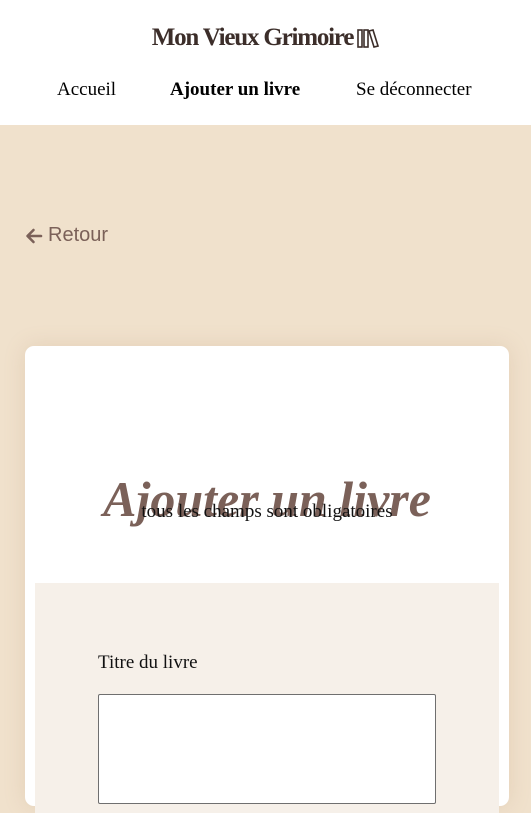 The height and width of the screenshot is (813, 531). I want to click on main-nav: Accueil Ajouter un livre Se déconnecter, so click(265, 91).